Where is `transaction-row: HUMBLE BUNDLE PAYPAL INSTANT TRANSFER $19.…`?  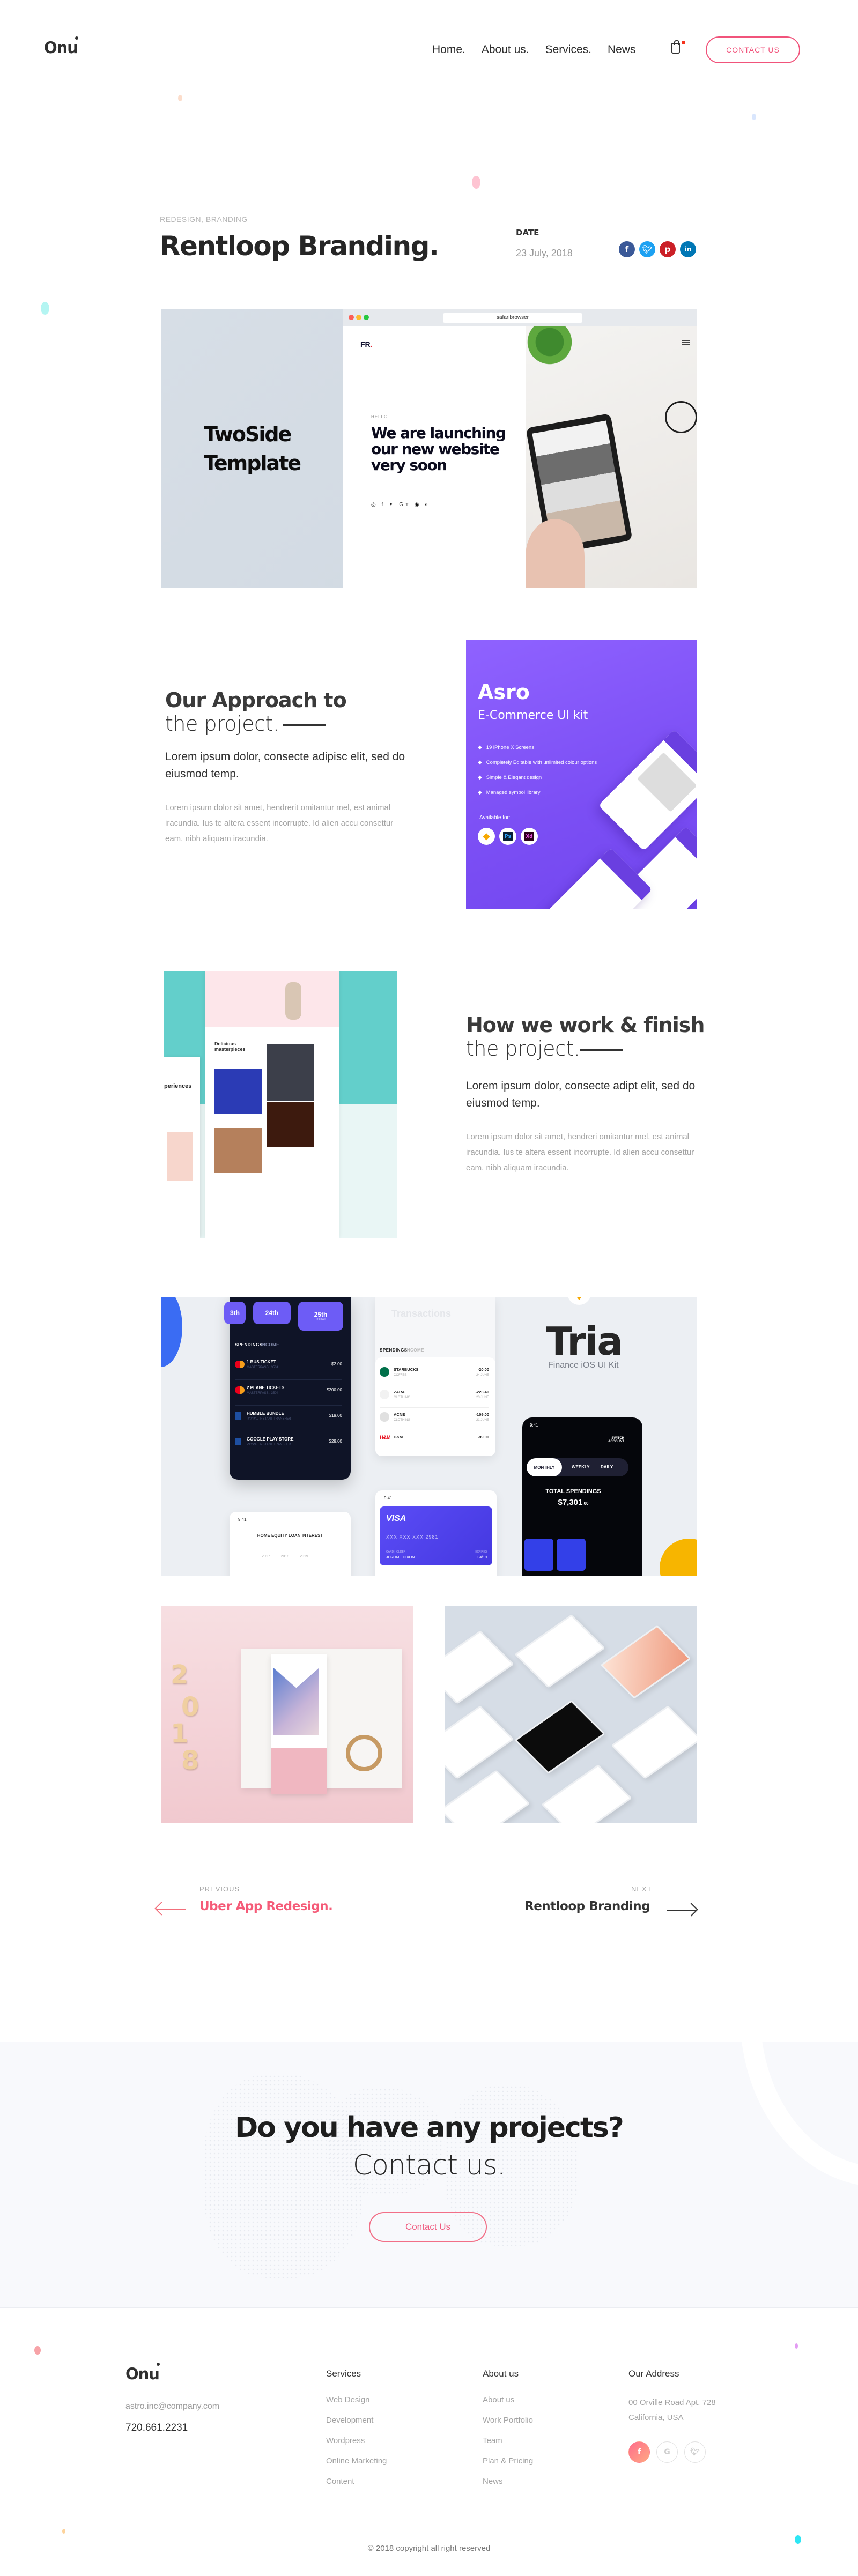
transaction-row: HUMBLE BUNDLE PAYPAL INSTANT TRANSFER $19.… is located at coordinates (288, 1419).